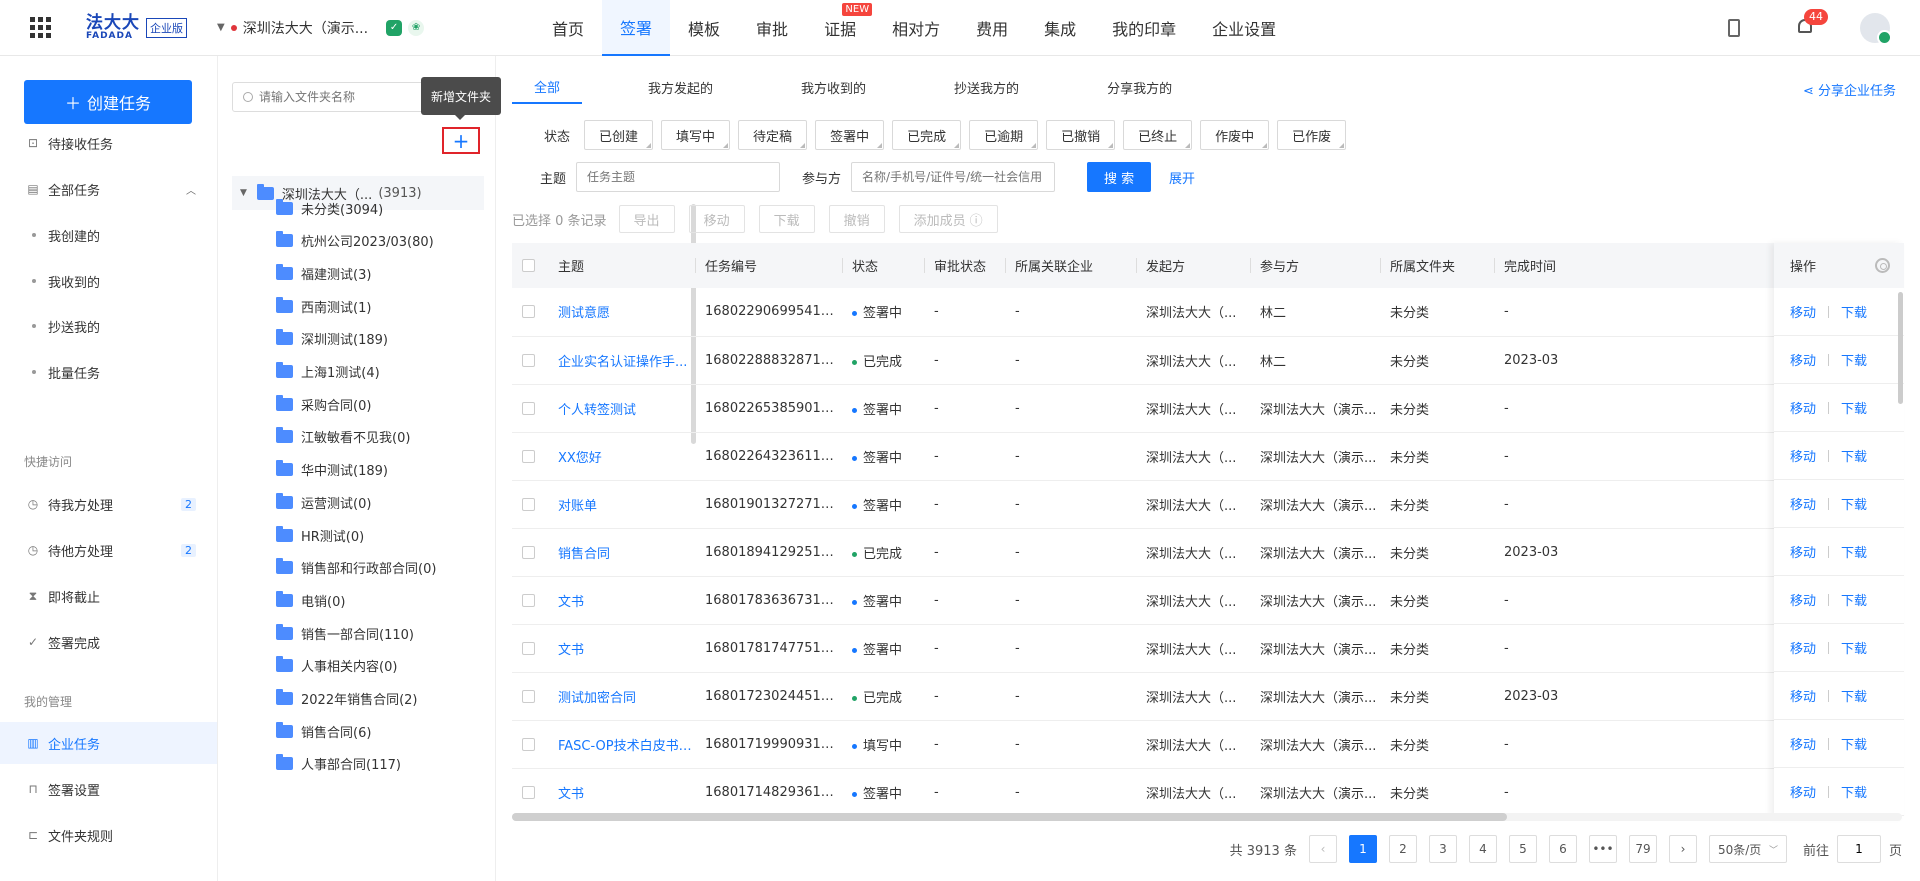 The width and height of the screenshot is (1920, 881). Describe the element at coordinates (1900, 348) in the screenshot. I see `table-vertical-scrollbar` at that location.